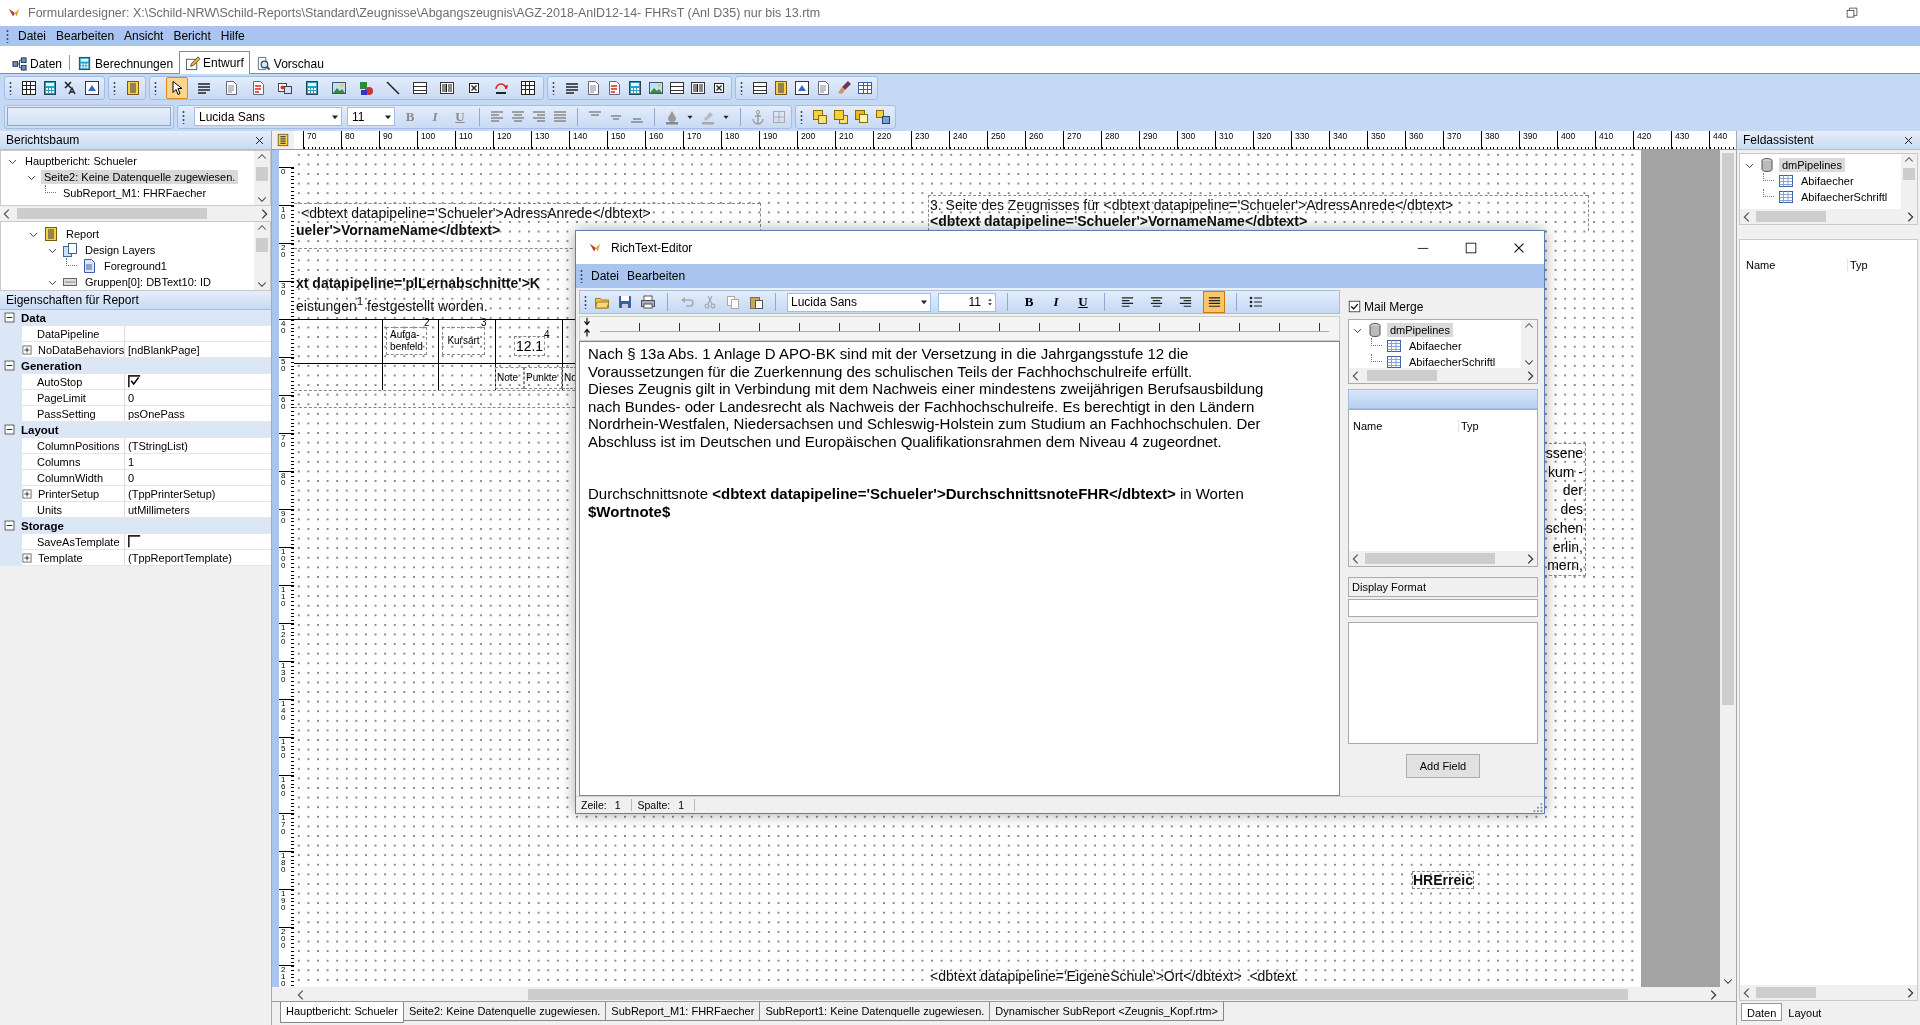  Describe the element at coordinates (1443, 880) in the screenshot. I see `report-text: HRErreic` at that location.